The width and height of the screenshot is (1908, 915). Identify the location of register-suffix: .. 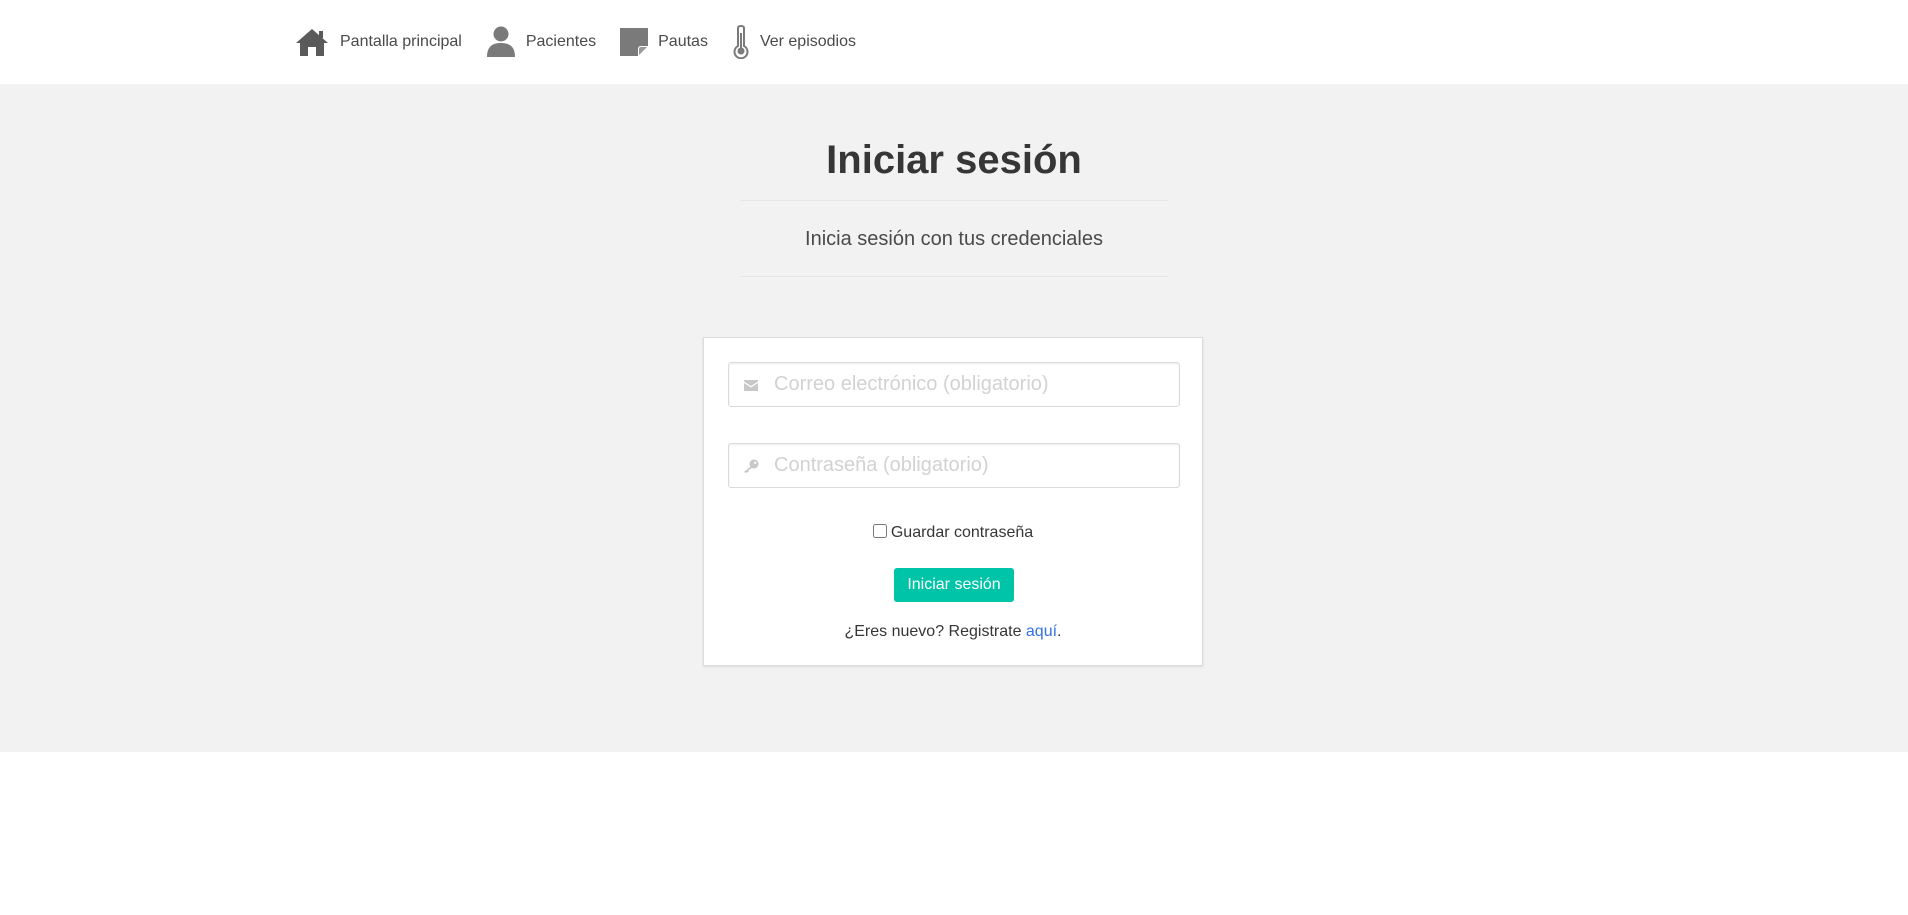
(1059, 631).